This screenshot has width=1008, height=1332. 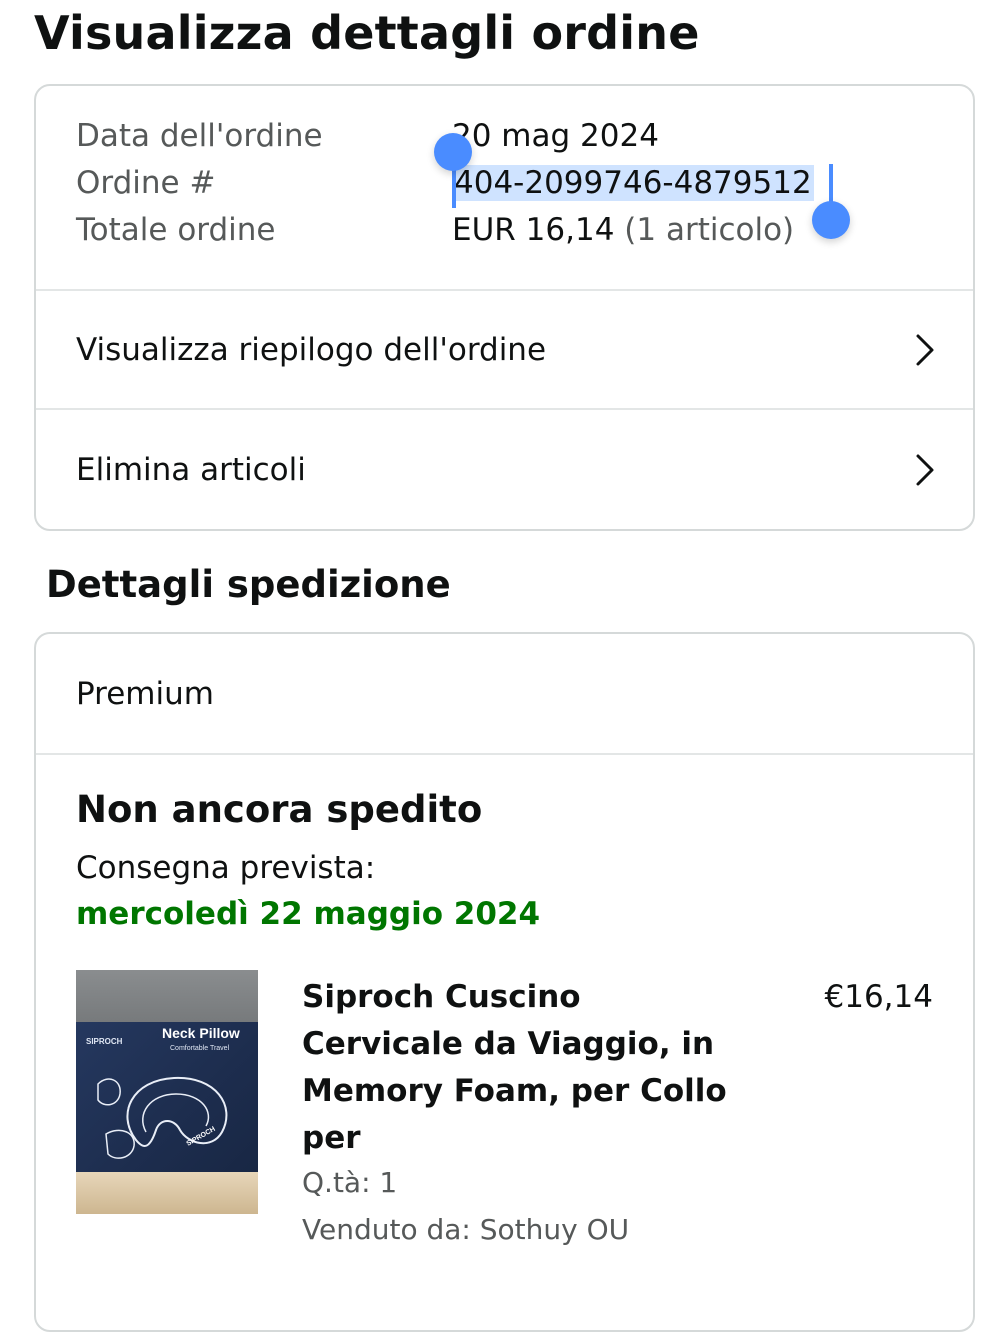 I want to click on selected-text: 404-2099746-4879512, so click(x=633, y=183).